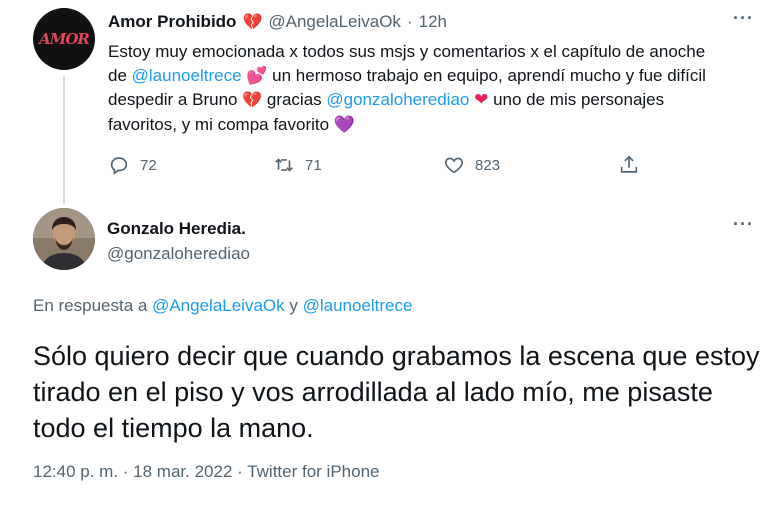 This screenshot has height=508, width=767. Describe the element at coordinates (178, 254) in the screenshot. I see `tweet2-handle: @gonzaloherediao` at that location.